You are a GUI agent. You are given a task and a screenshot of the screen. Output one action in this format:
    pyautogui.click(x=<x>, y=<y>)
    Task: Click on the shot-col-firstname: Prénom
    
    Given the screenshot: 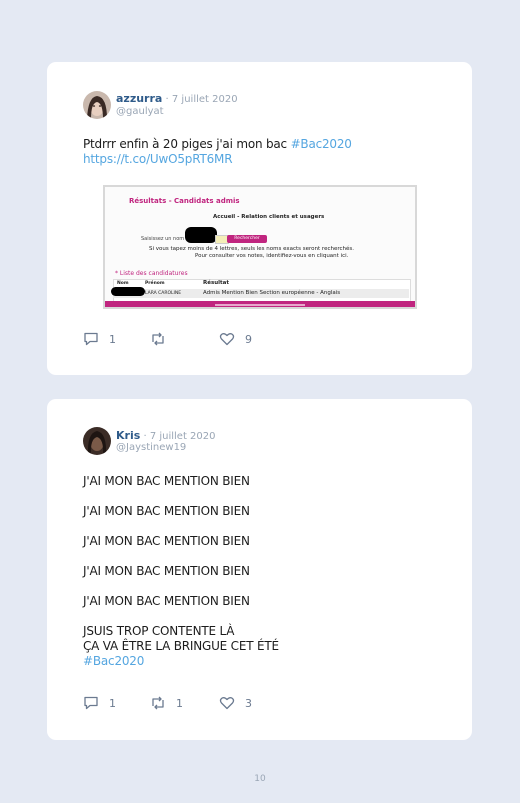 What is the action you would take?
    pyautogui.click(x=155, y=283)
    